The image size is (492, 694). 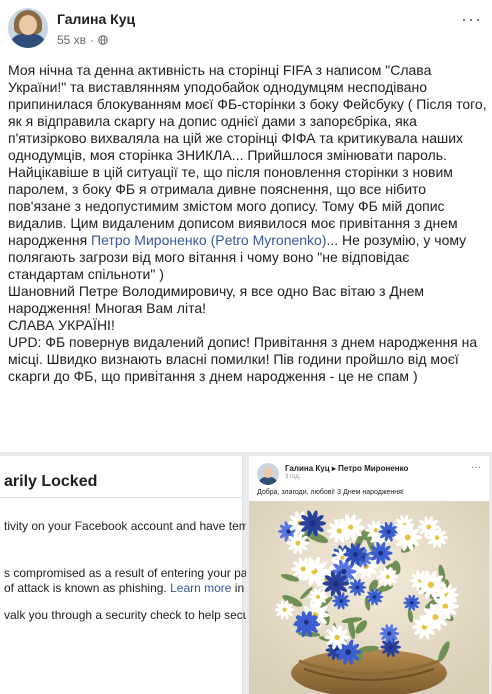 I want to click on mini-post-title: Галина Куц ▸ Петро Мироненко, so click(x=347, y=468).